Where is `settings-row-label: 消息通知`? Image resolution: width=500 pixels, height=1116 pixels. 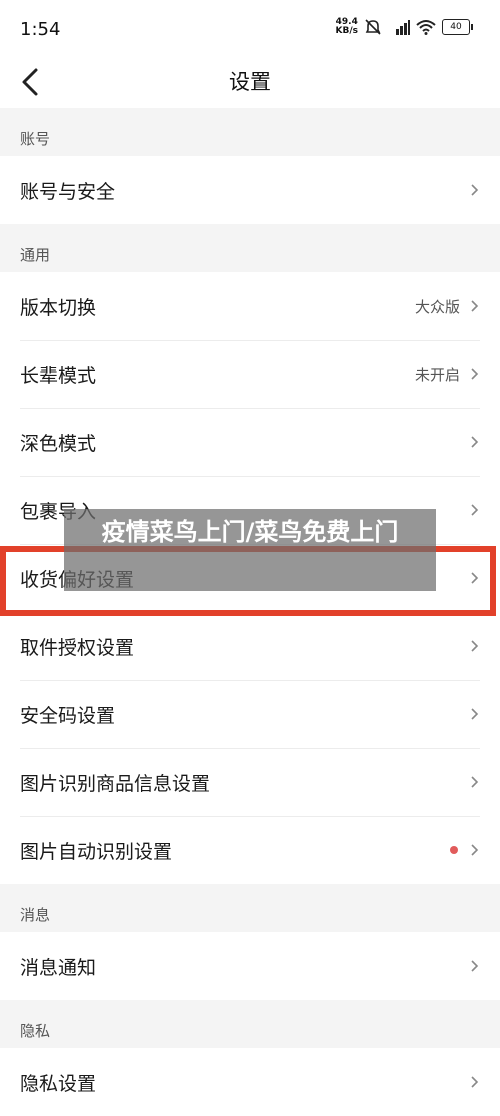
settings-row-label: 消息通知 is located at coordinates (58, 967).